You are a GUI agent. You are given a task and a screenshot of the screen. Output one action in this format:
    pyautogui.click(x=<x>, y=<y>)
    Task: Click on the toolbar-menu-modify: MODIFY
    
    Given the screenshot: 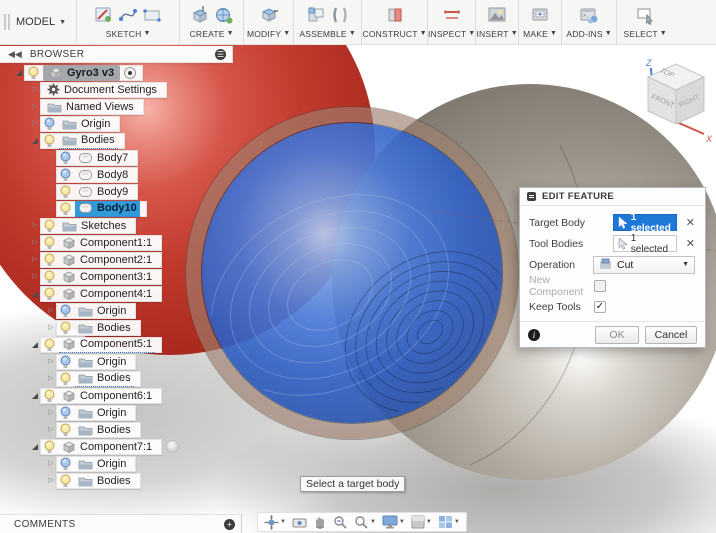 What is the action you would take?
    pyautogui.click(x=264, y=34)
    